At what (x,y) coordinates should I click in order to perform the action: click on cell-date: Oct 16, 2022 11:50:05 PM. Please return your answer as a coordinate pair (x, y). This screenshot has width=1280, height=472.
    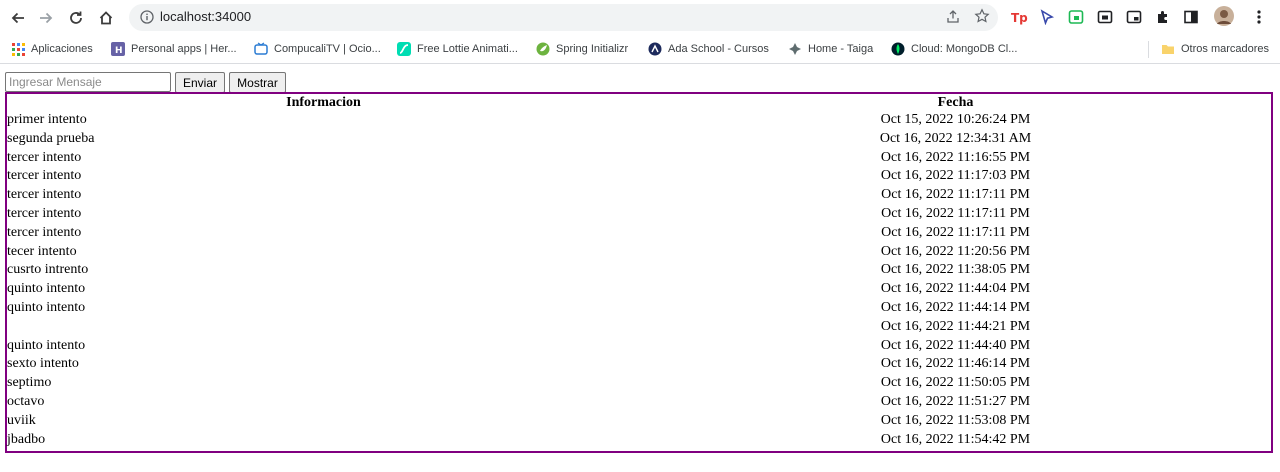
    Looking at the image, I should click on (955, 383).